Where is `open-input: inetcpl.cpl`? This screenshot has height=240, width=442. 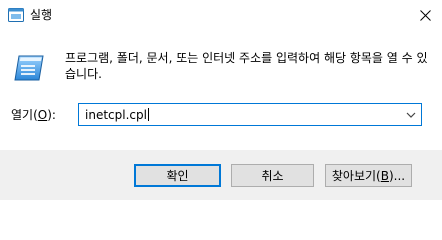
open-input: inetcpl.cpl is located at coordinates (117, 115).